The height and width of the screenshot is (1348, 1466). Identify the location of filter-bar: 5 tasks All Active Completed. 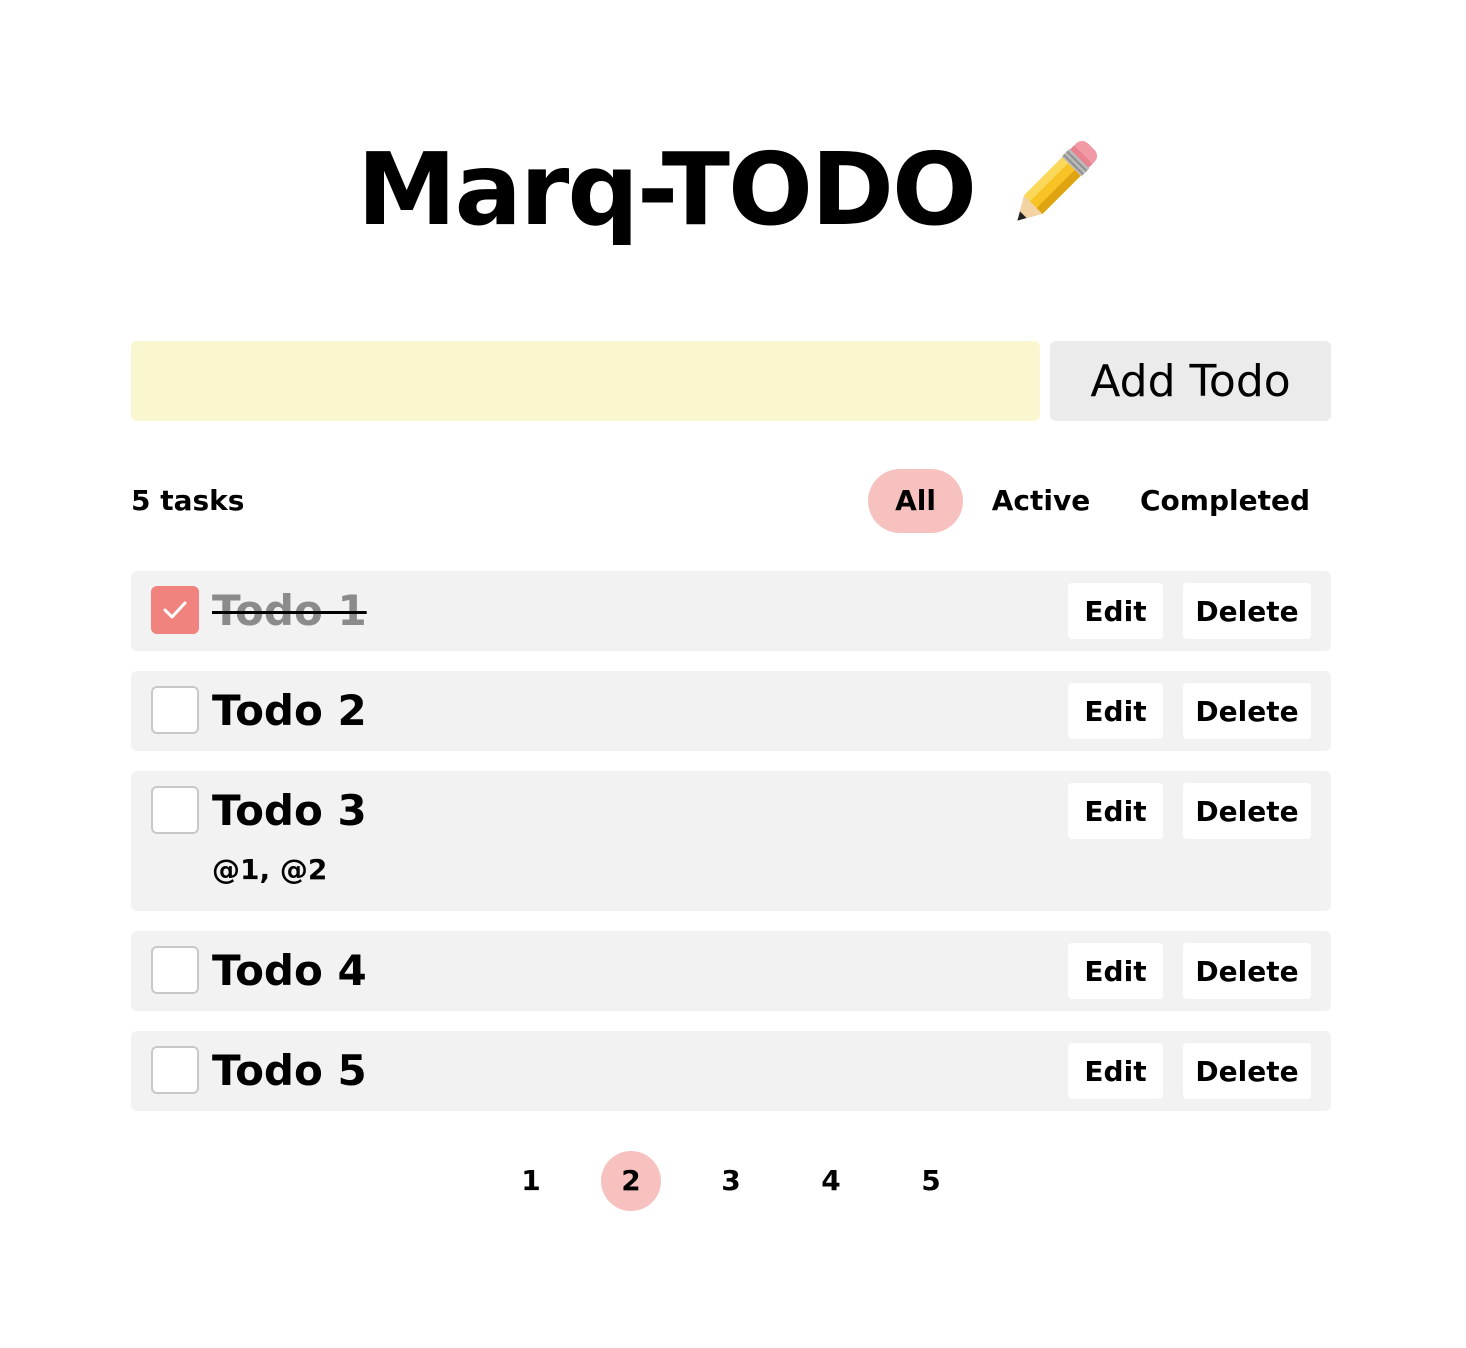
(731, 501).